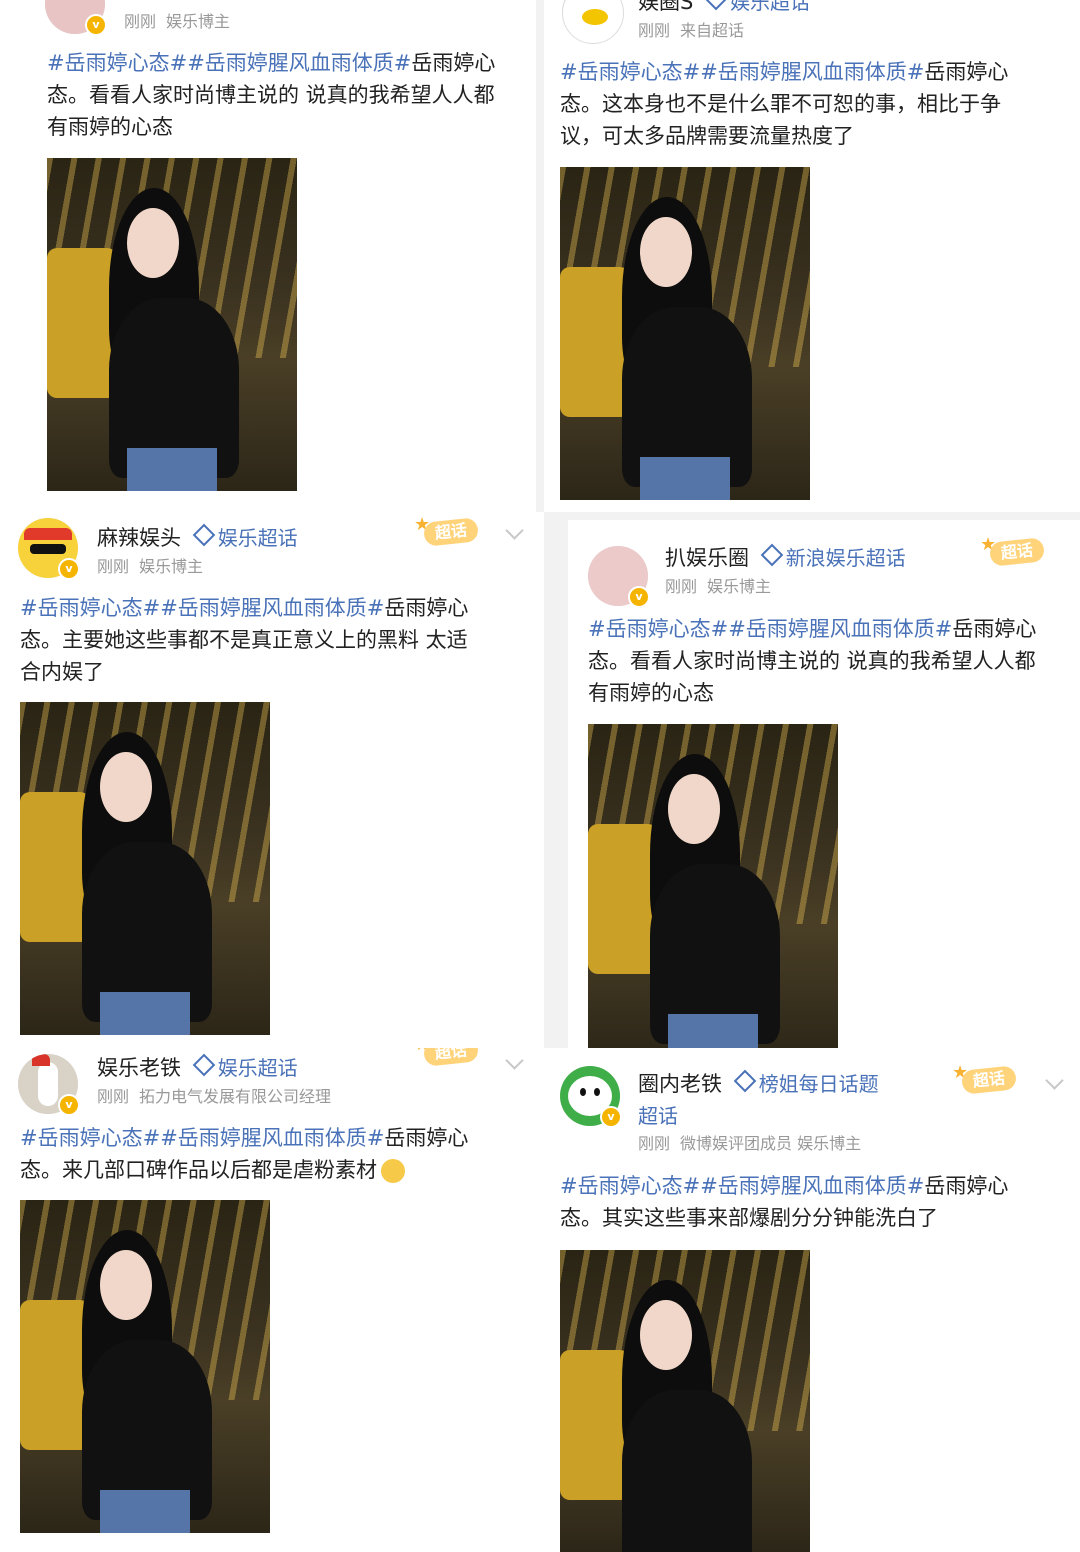 Image resolution: width=1080 pixels, height=1552 pixels. I want to click on author-role: 微博娱评团成员 娱乐博主, so click(771, 1143).